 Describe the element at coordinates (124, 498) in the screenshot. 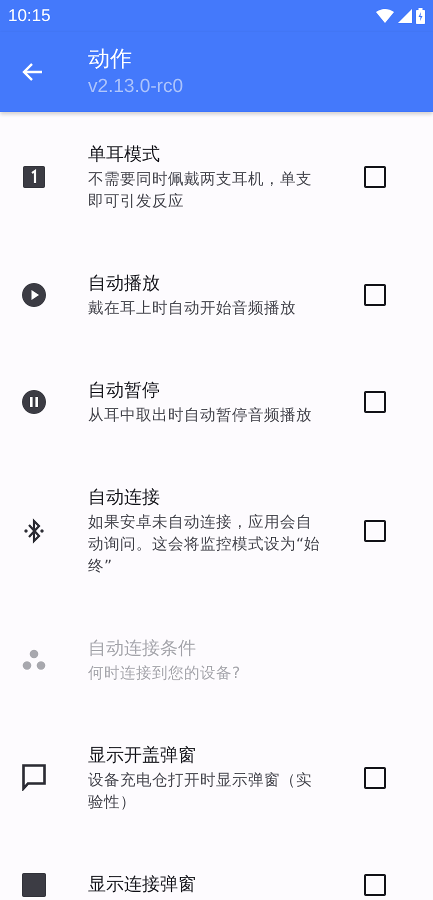

I see `item-title: 自动连接` at that location.